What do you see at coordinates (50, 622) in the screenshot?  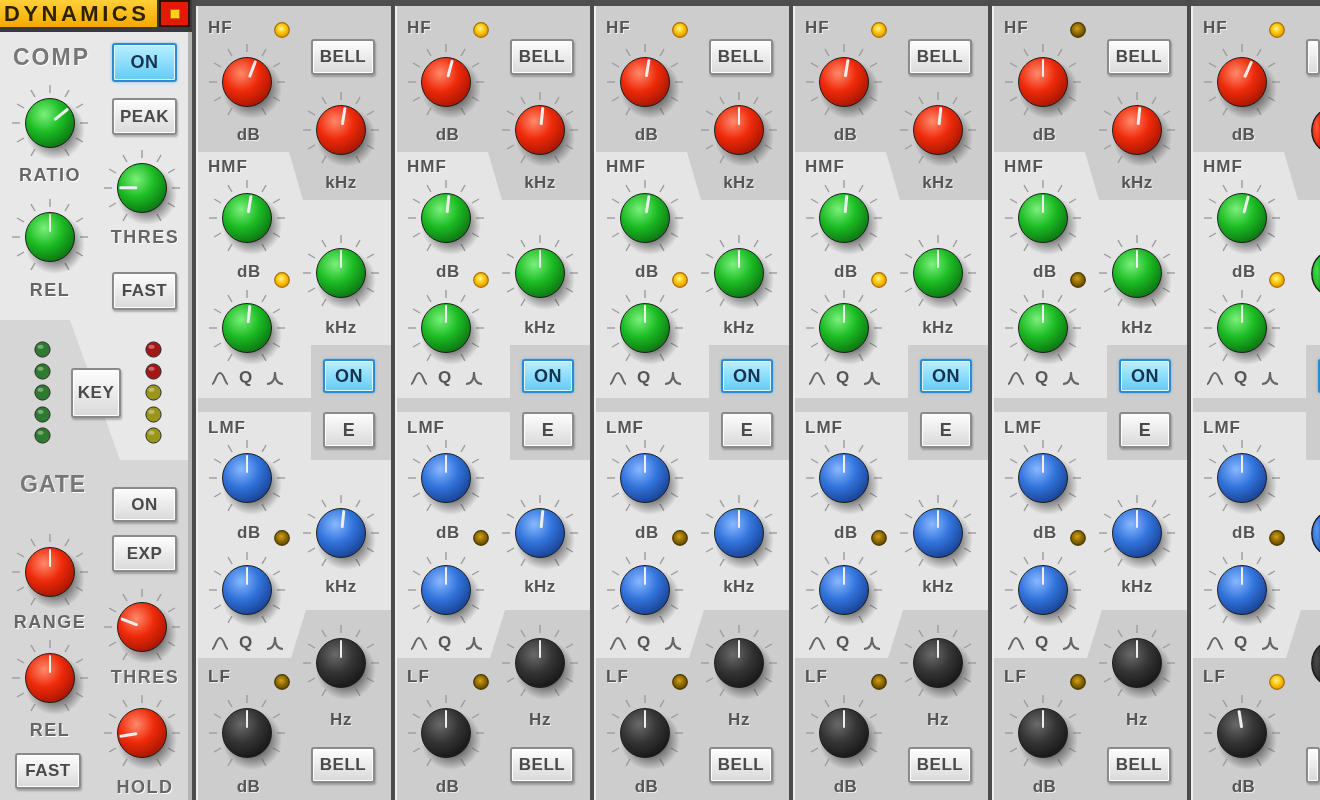 I see `knob-label: RANGE` at bounding box center [50, 622].